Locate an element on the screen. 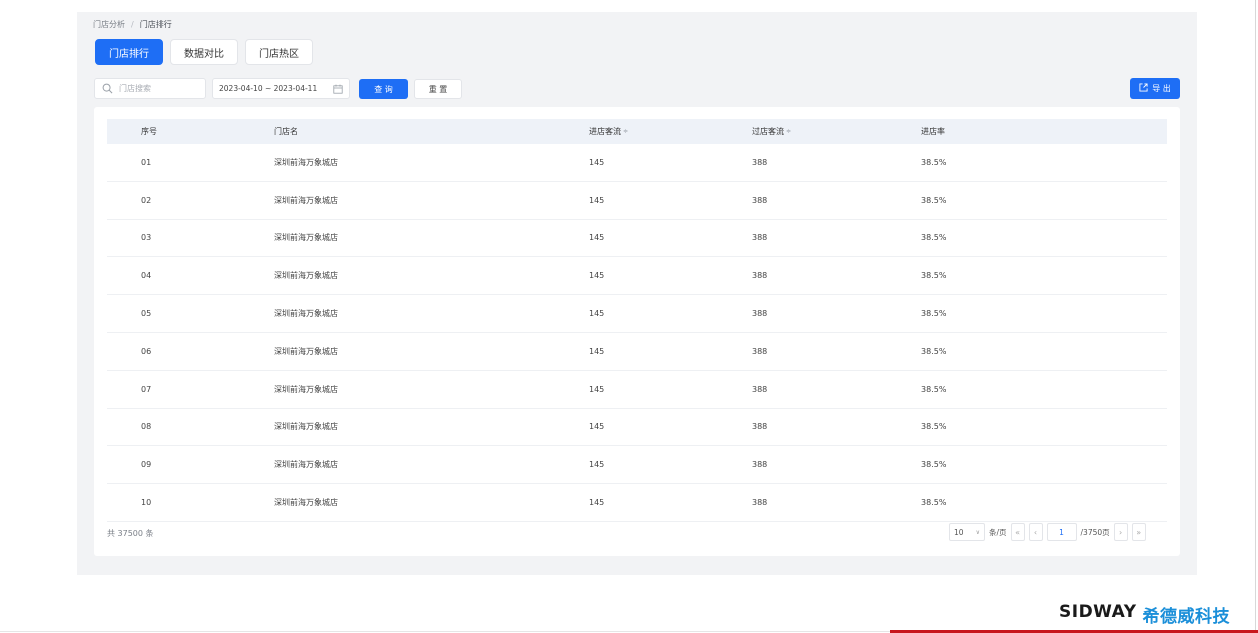 Image resolution: width=1258 pixels, height=633 pixels. brand-logo: SIDWAY 希德威科技 is located at coordinates (1144, 614).